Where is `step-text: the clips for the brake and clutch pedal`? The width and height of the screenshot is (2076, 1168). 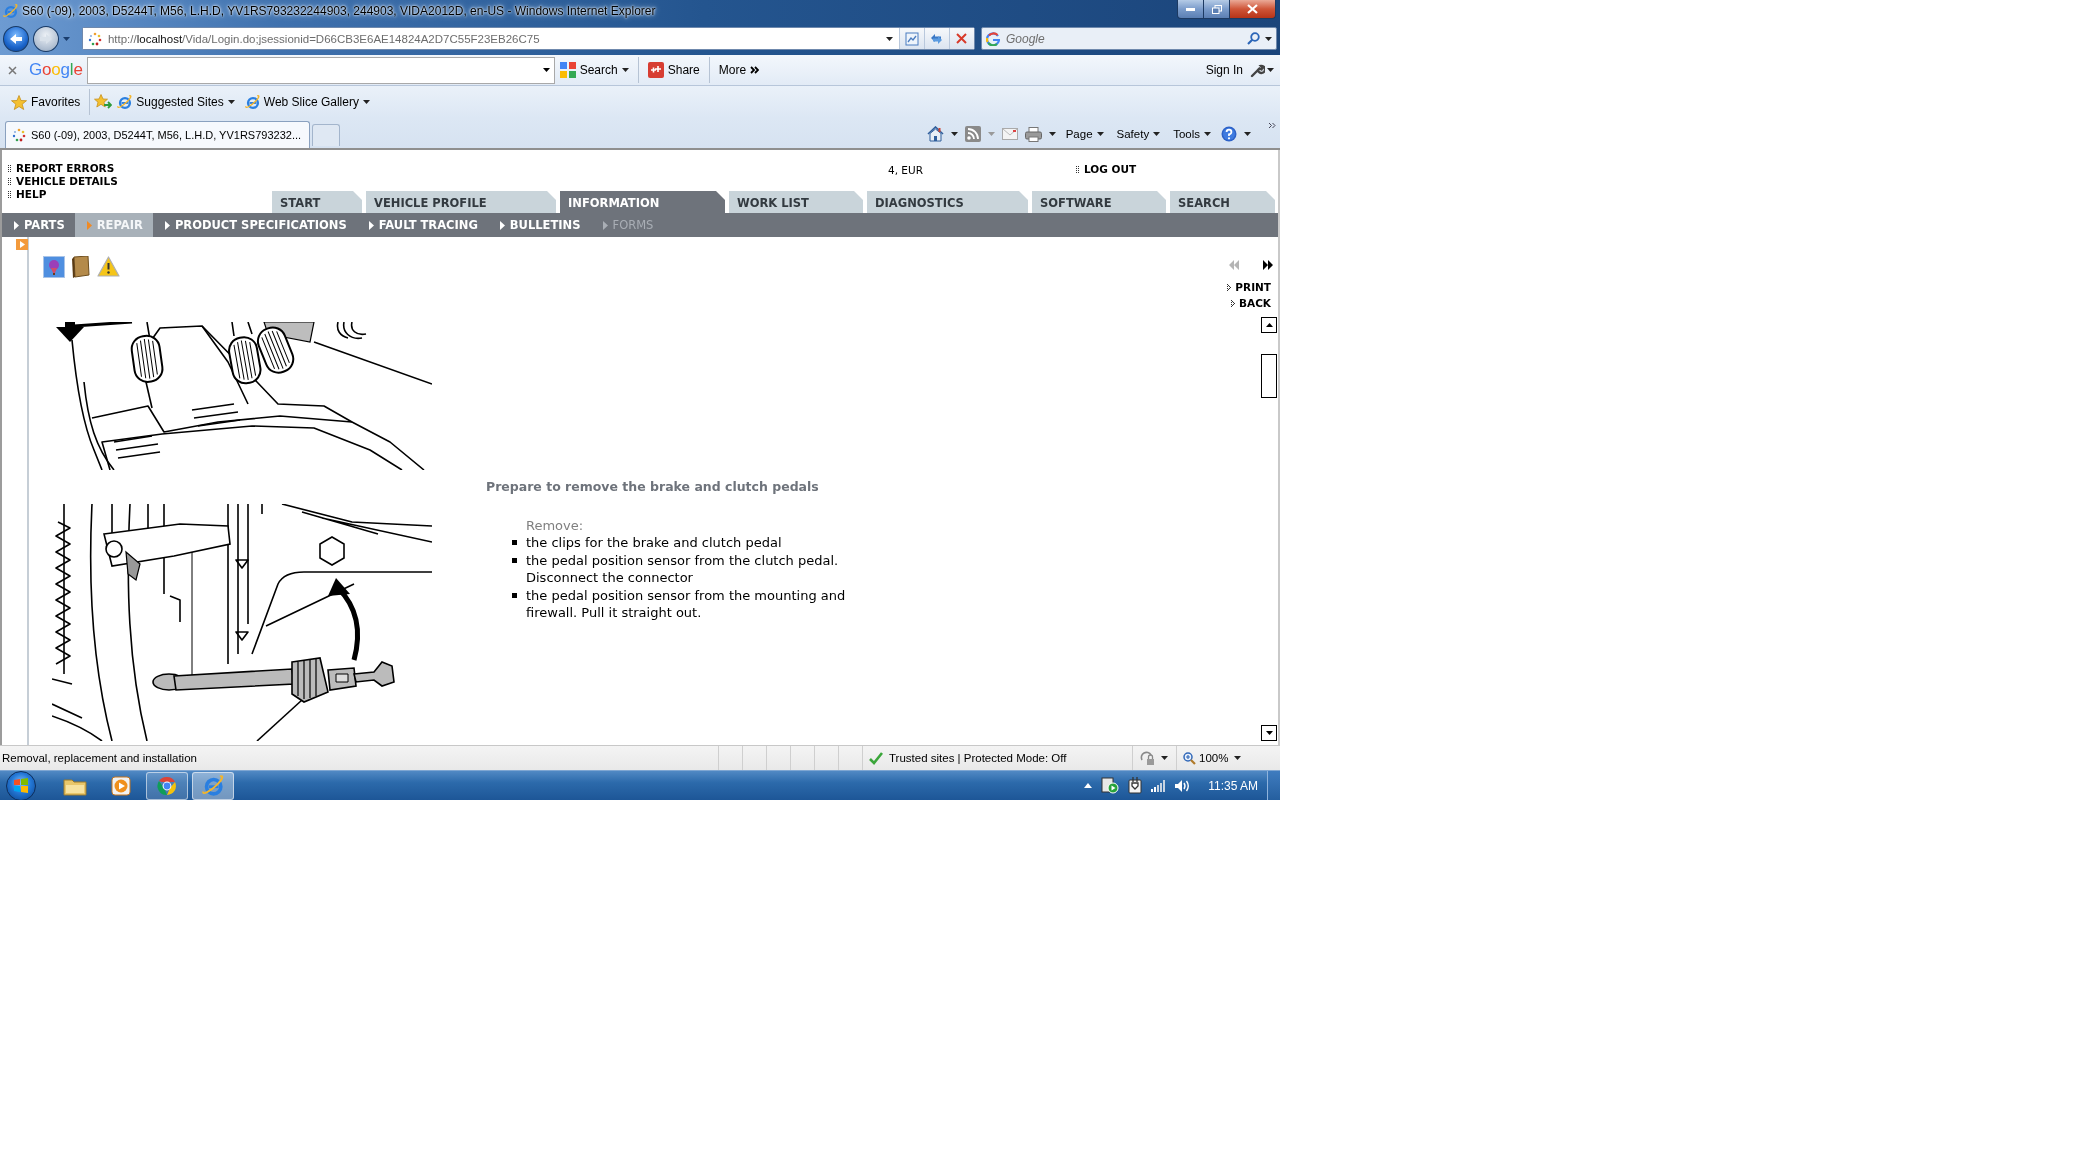 step-text: the clips for the brake and clutch pedal is located at coordinates (654, 542).